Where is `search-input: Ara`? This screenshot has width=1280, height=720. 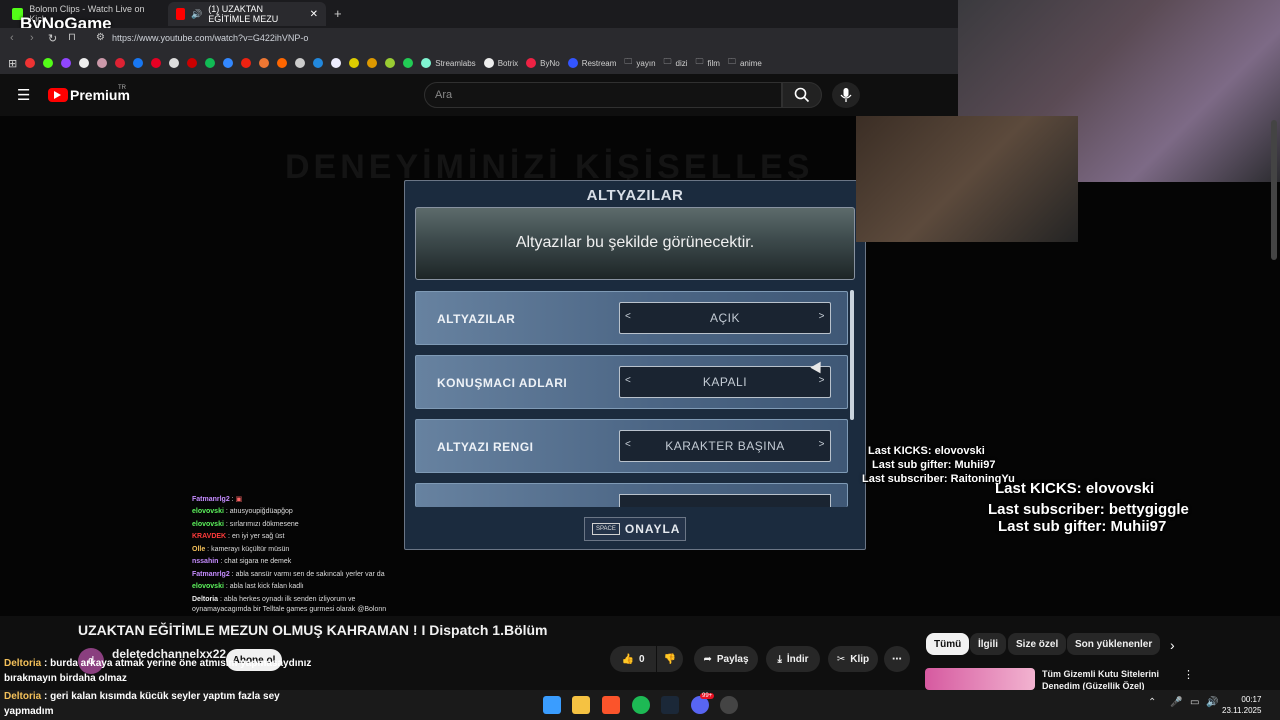 search-input: Ara is located at coordinates (603, 95).